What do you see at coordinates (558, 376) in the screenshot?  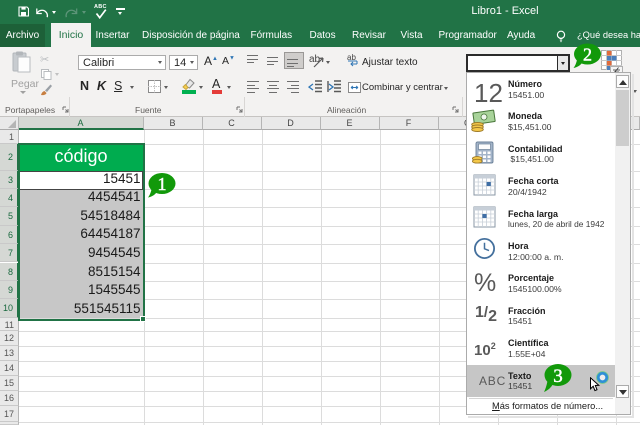 I see `svg-text: 3` at bounding box center [558, 376].